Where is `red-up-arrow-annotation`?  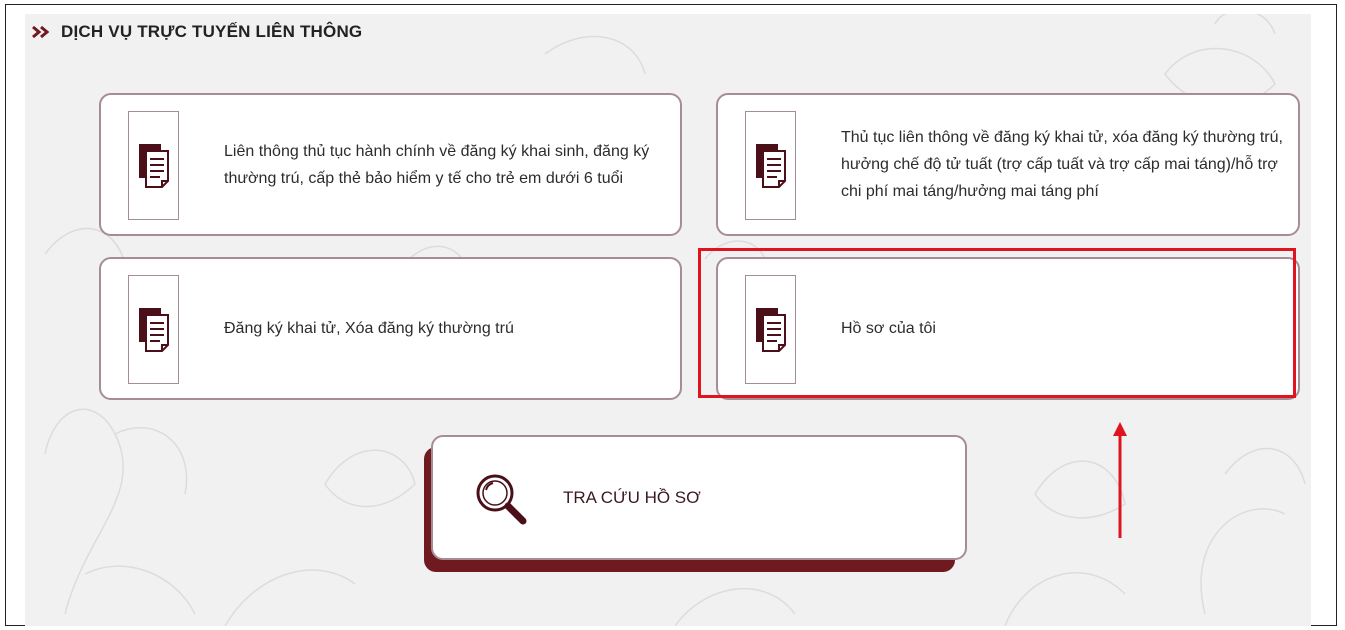
red-up-arrow-annotation is located at coordinates (1120, 480).